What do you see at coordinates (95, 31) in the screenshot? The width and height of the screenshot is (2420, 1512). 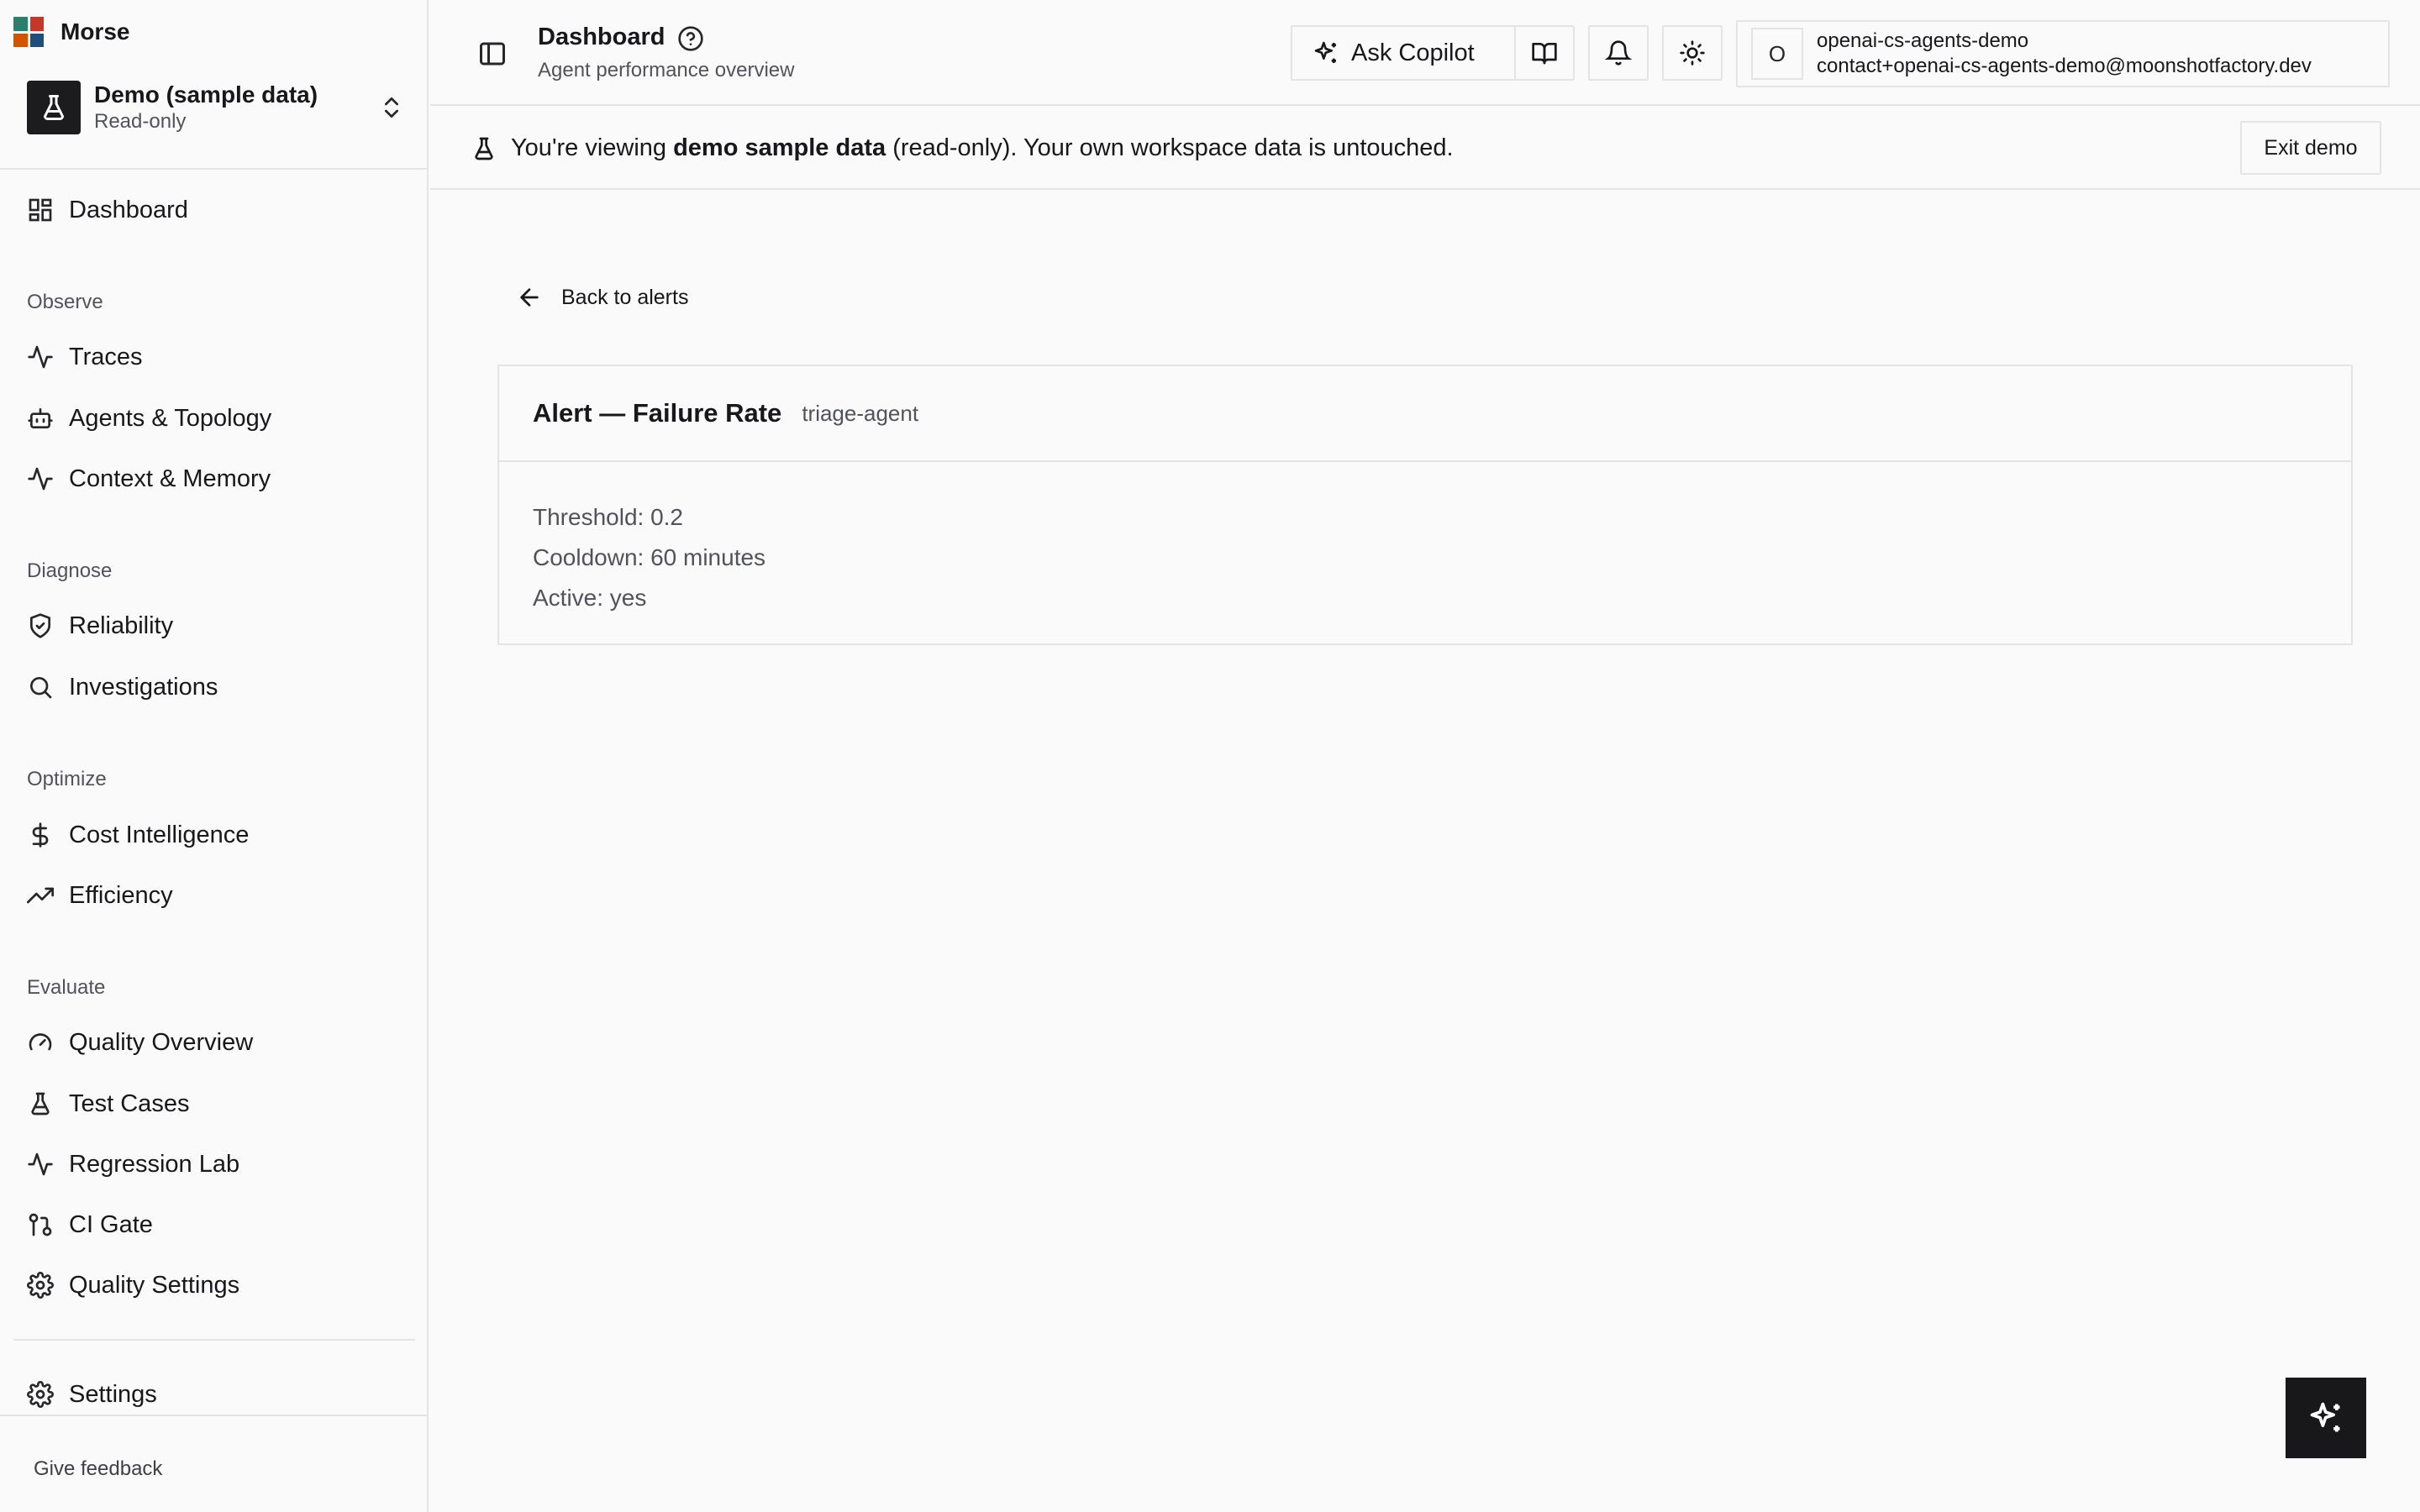 I see `brand-name: Morse` at bounding box center [95, 31].